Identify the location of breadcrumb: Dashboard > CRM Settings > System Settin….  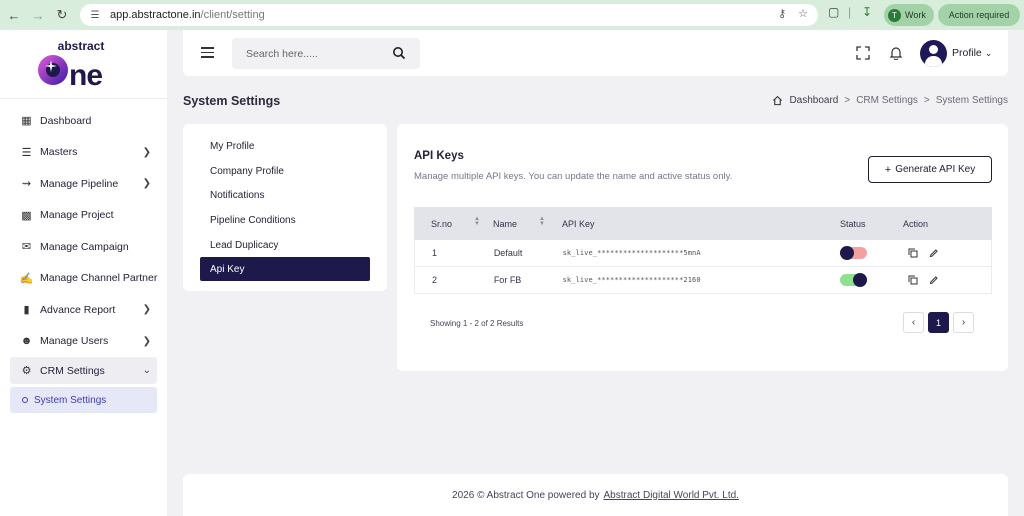
(890, 100).